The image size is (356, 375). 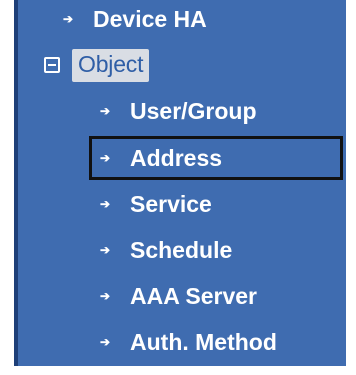 What do you see at coordinates (150, 18) in the screenshot?
I see `nav-item-label: Device HA` at bounding box center [150, 18].